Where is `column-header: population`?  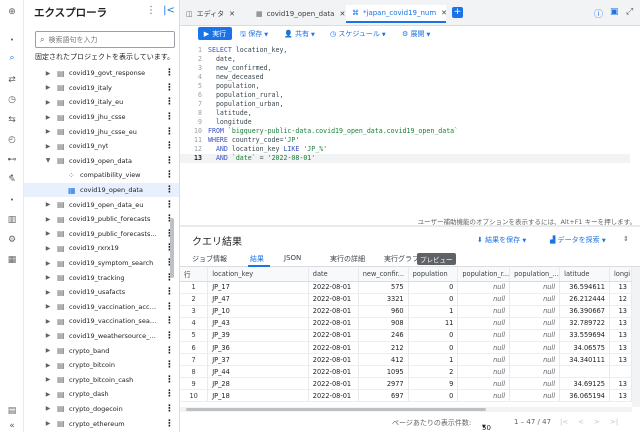 column-header: population is located at coordinates (433, 274).